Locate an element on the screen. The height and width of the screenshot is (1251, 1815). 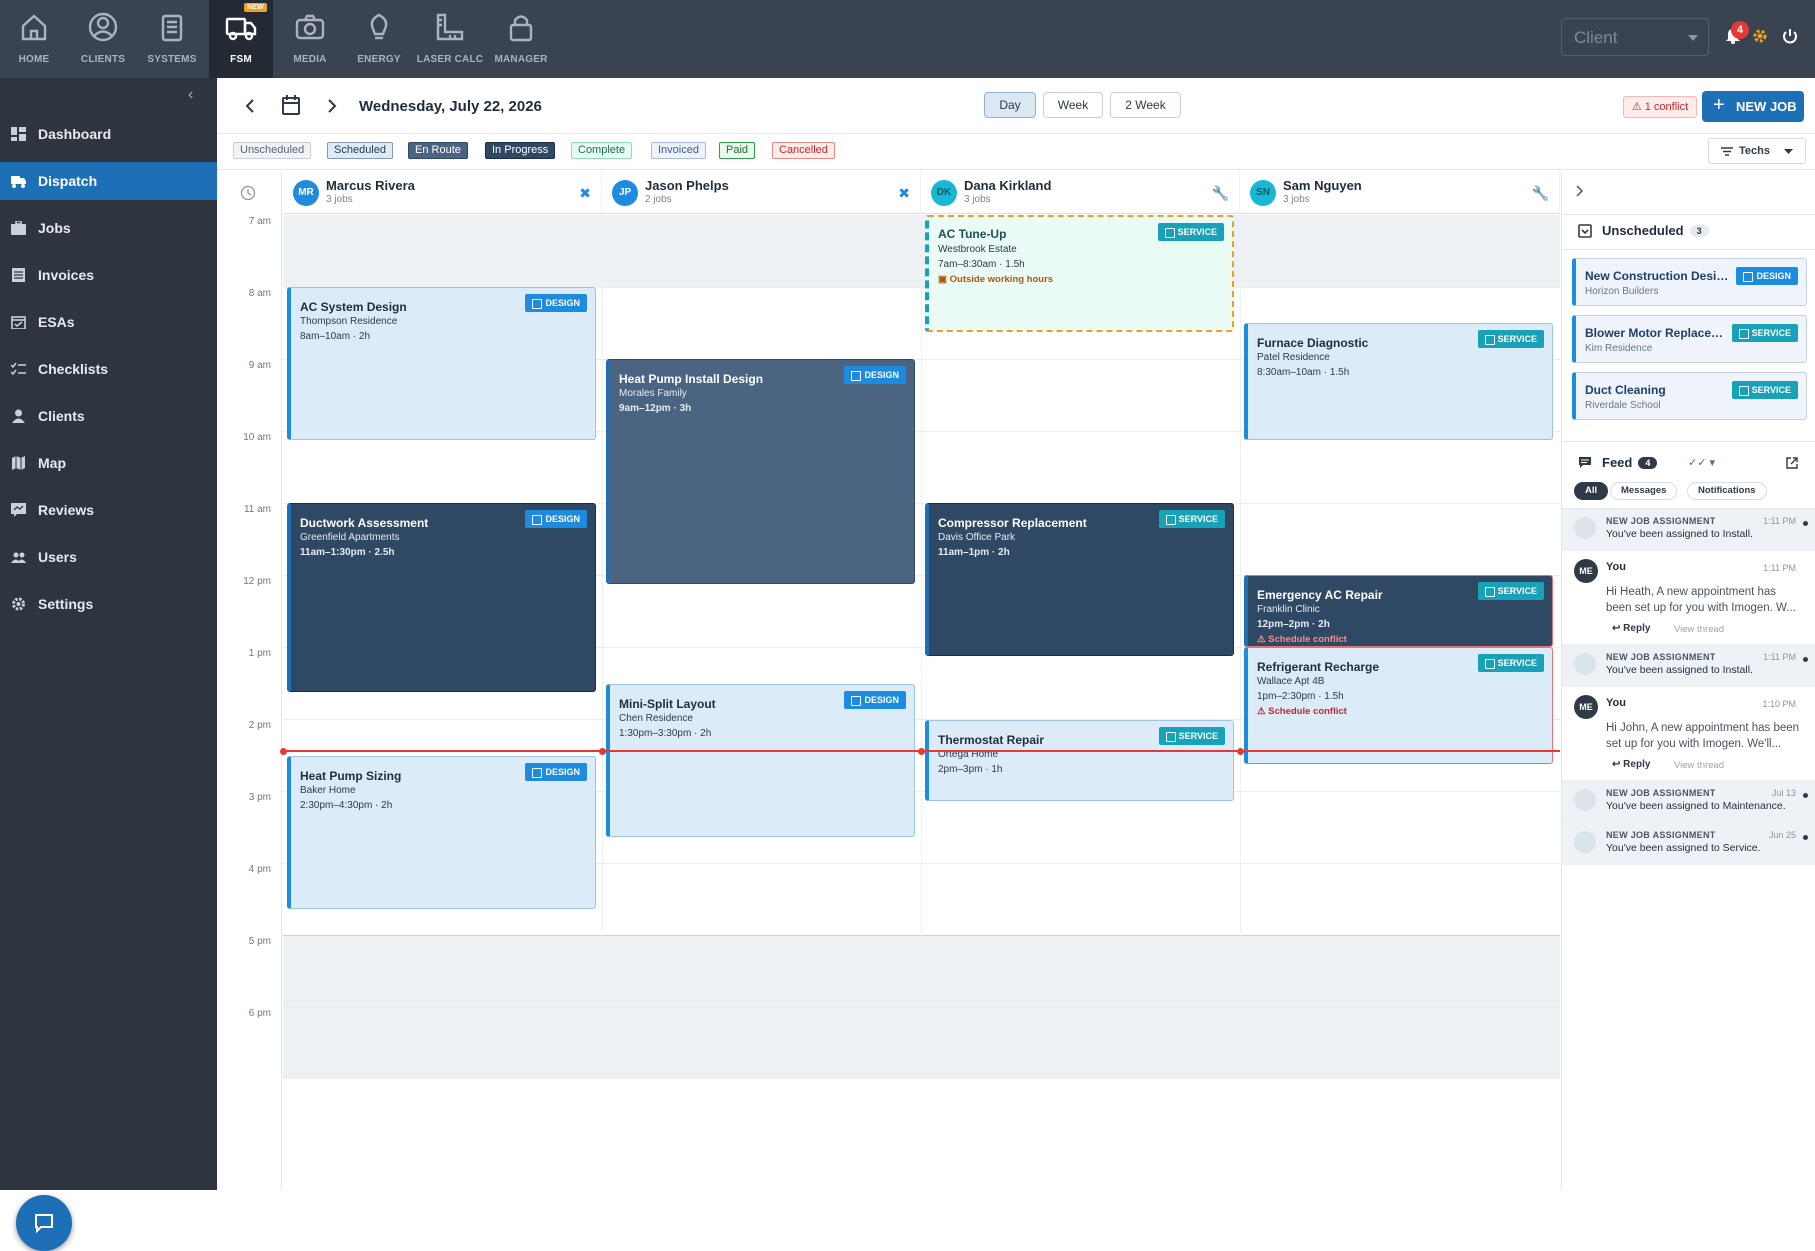
tab-notifications: Notifications is located at coordinates (1727, 491).